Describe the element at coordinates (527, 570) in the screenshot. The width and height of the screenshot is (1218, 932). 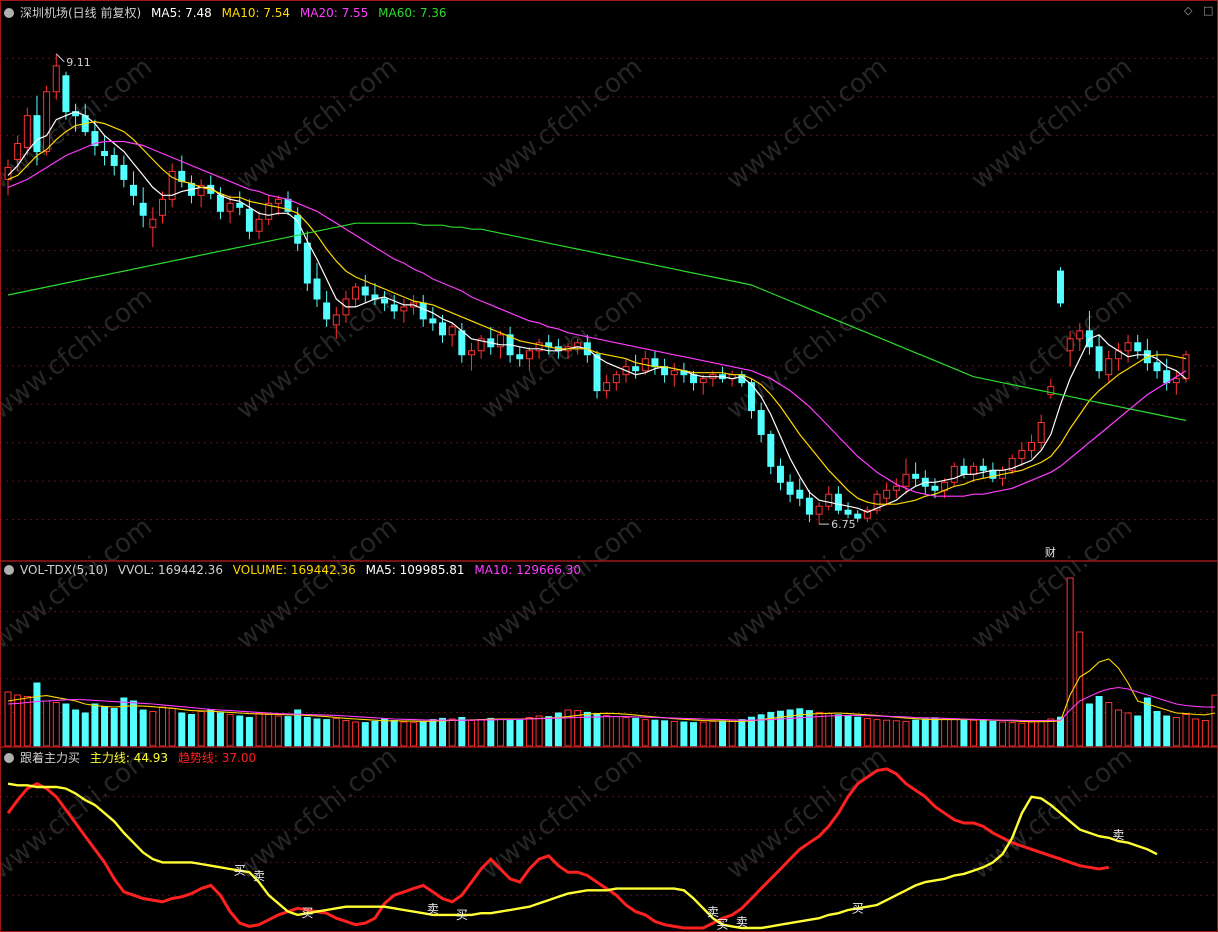
I see `vol-ma10-label: MA10: 129666.30` at that location.